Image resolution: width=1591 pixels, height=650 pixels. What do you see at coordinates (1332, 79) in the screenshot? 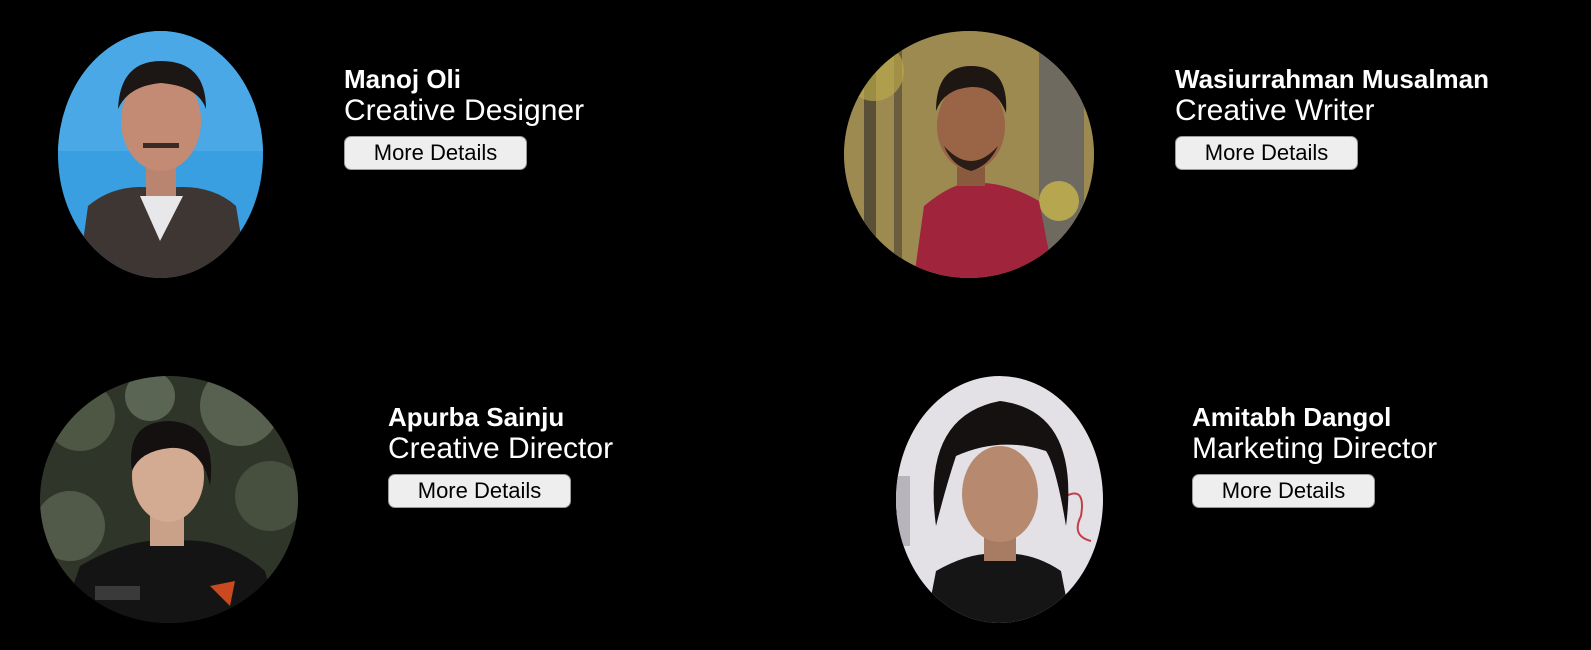
I see `member-name: Wasiurrahman Musalman` at bounding box center [1332, 79].